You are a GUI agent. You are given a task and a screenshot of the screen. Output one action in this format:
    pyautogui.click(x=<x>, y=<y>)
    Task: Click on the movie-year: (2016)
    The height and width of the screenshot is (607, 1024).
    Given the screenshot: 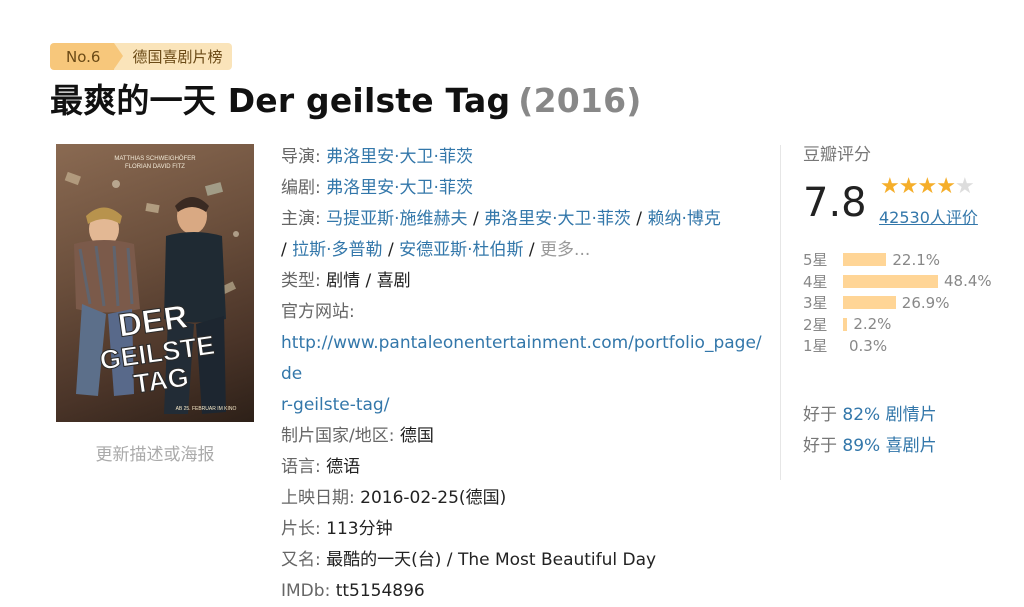 What is the action you would take?
    pyautogui.click(x=580, y=100)
    